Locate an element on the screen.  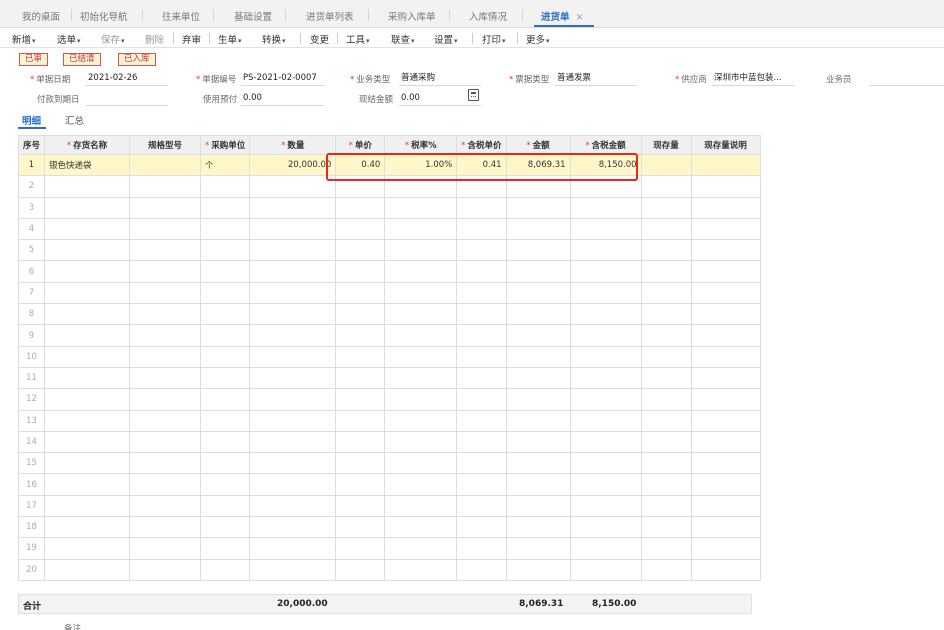
discard-review-button: 弃审 is located at coordinates (191, 39).